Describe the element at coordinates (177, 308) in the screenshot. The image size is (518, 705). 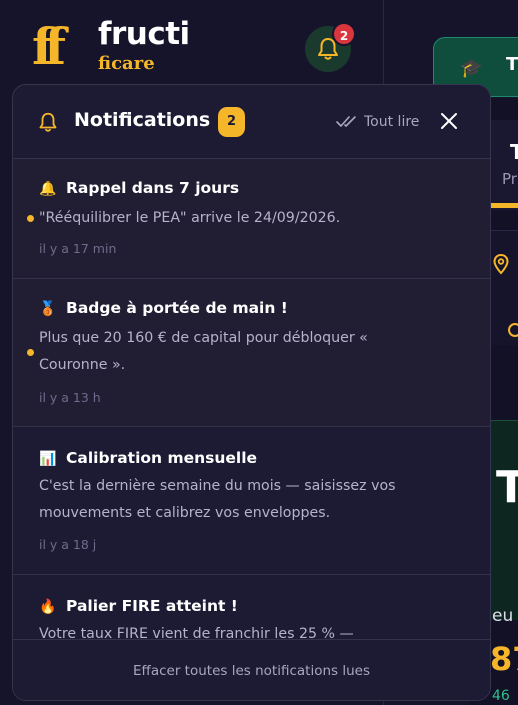
I see `notification-title-text: Badge à portée de main !` at that location.